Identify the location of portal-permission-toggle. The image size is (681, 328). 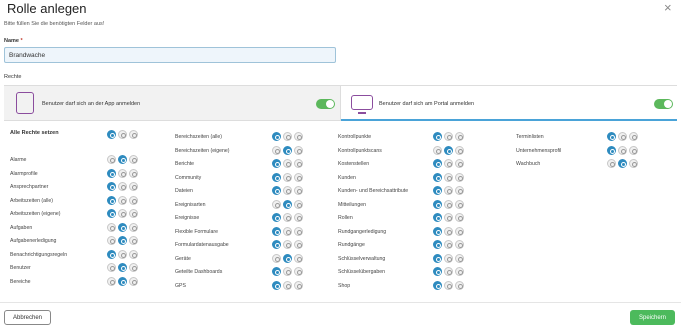
(663, 104).